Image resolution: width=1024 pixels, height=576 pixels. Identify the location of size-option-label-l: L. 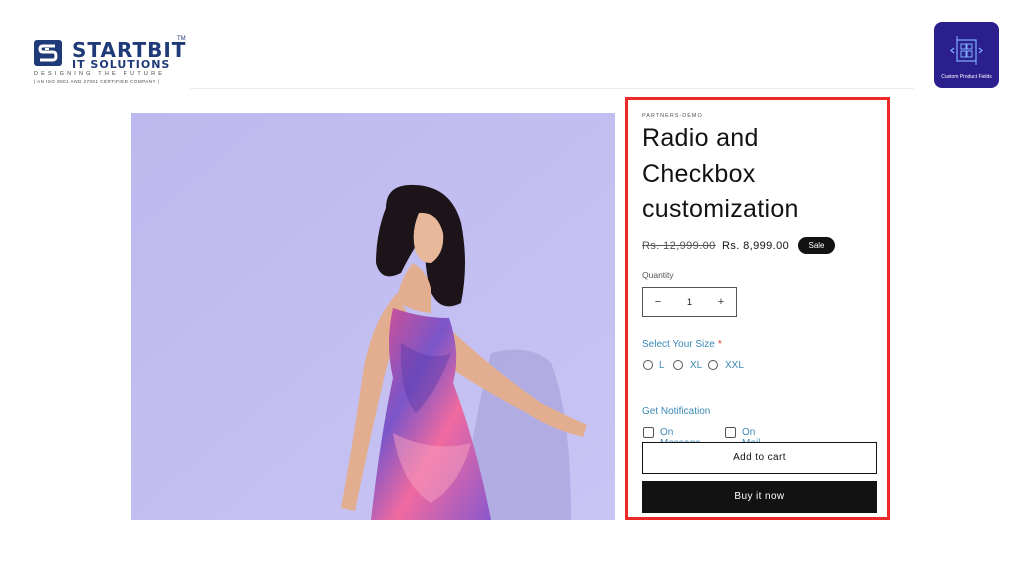
(662, 365).